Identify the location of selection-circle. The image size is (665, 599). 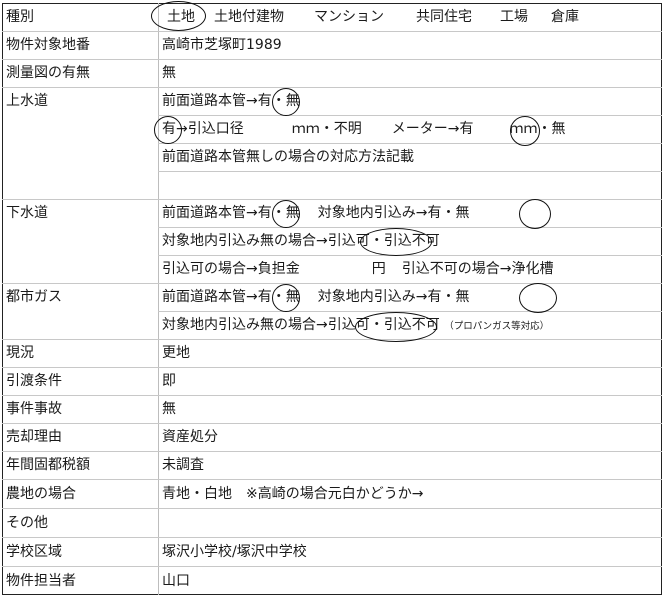
(178, 16).